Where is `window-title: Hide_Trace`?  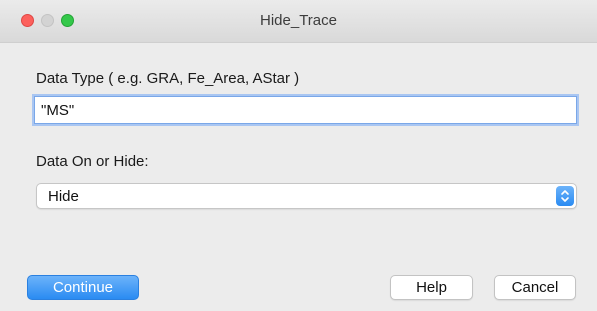
window-title: Hide_Trace is located at coordinates (298, 20).